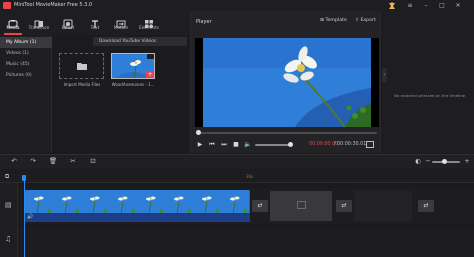  I want to click on timeline-ruler, so click(237, 176).